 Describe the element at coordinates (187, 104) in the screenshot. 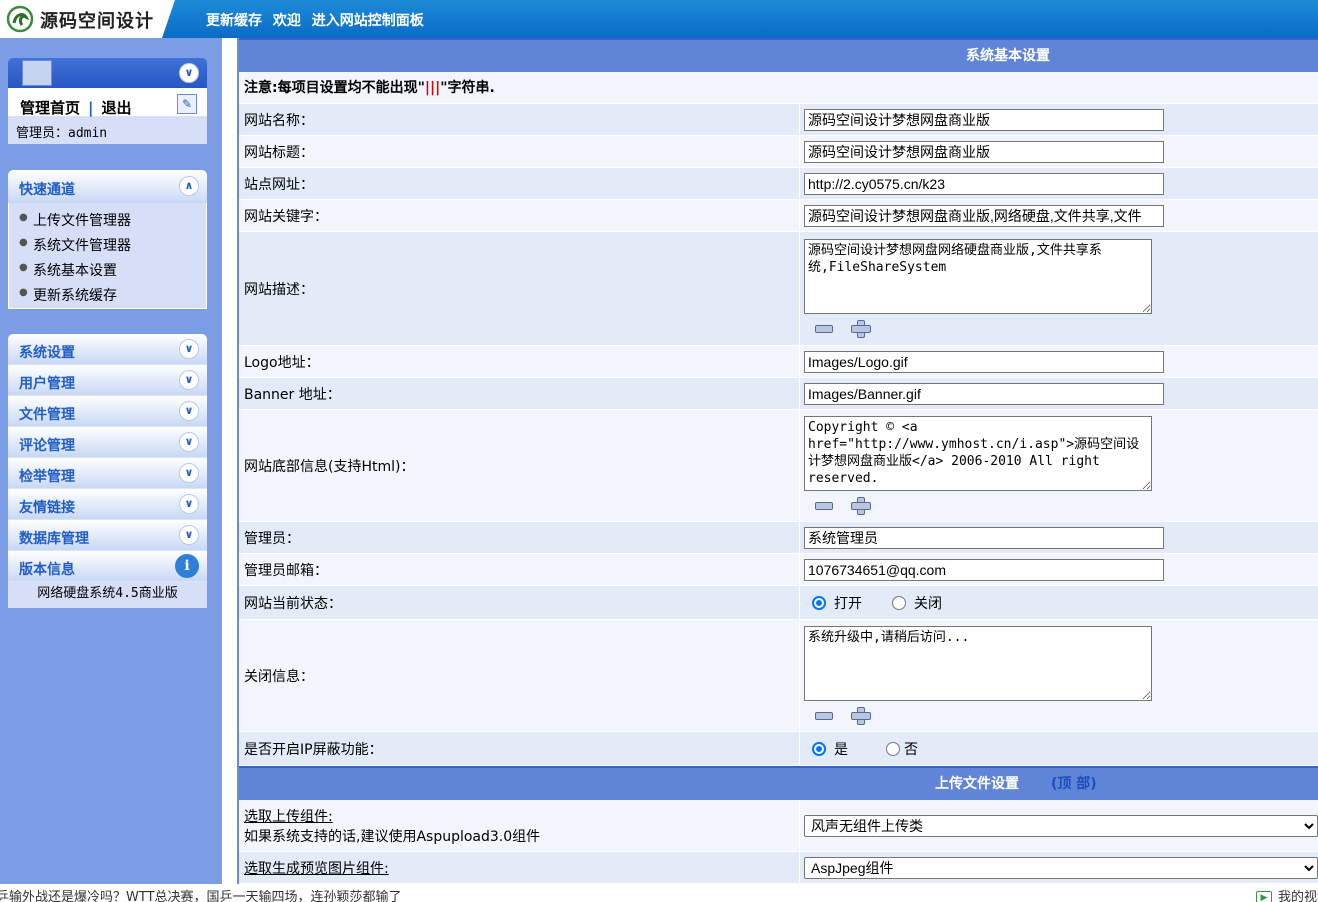

I see `edit-icon: ✎` at that location.